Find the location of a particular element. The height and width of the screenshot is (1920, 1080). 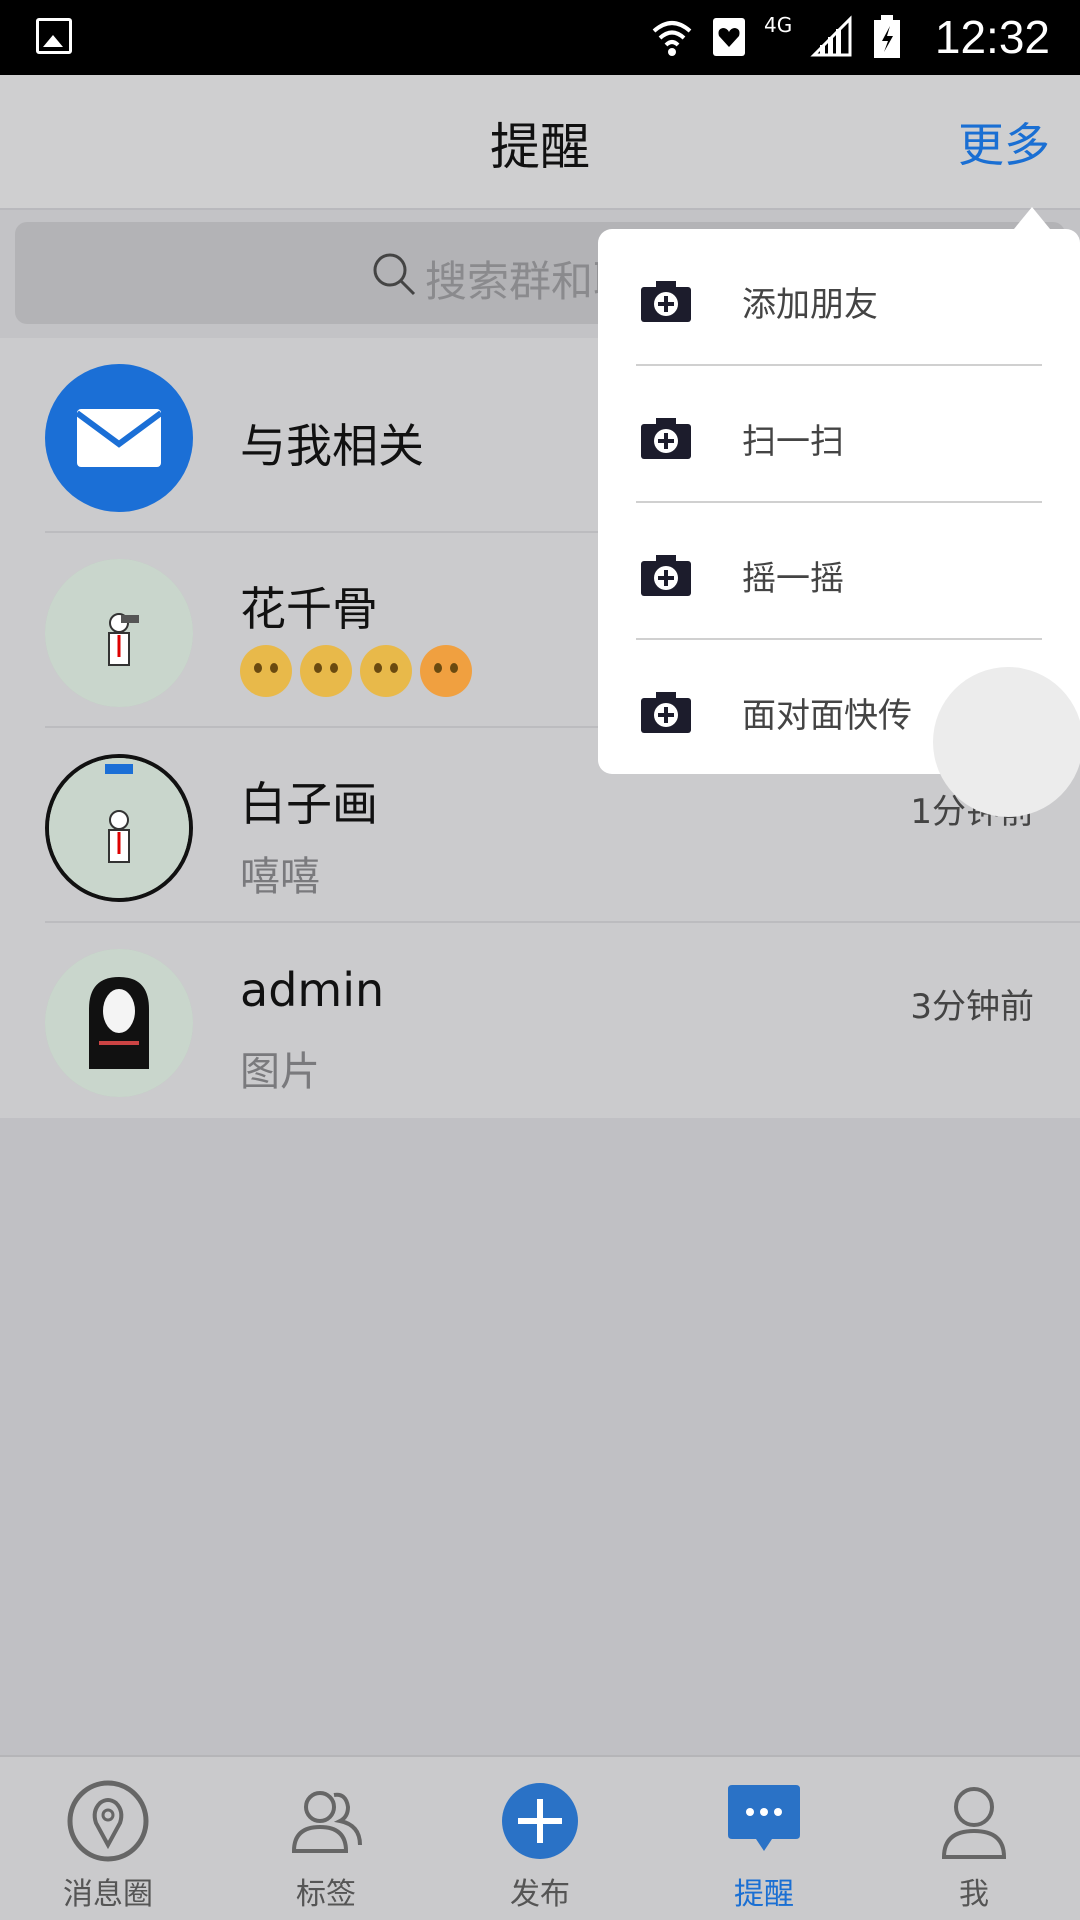

more-button: 更多 is located at coordinates (1004, 142).